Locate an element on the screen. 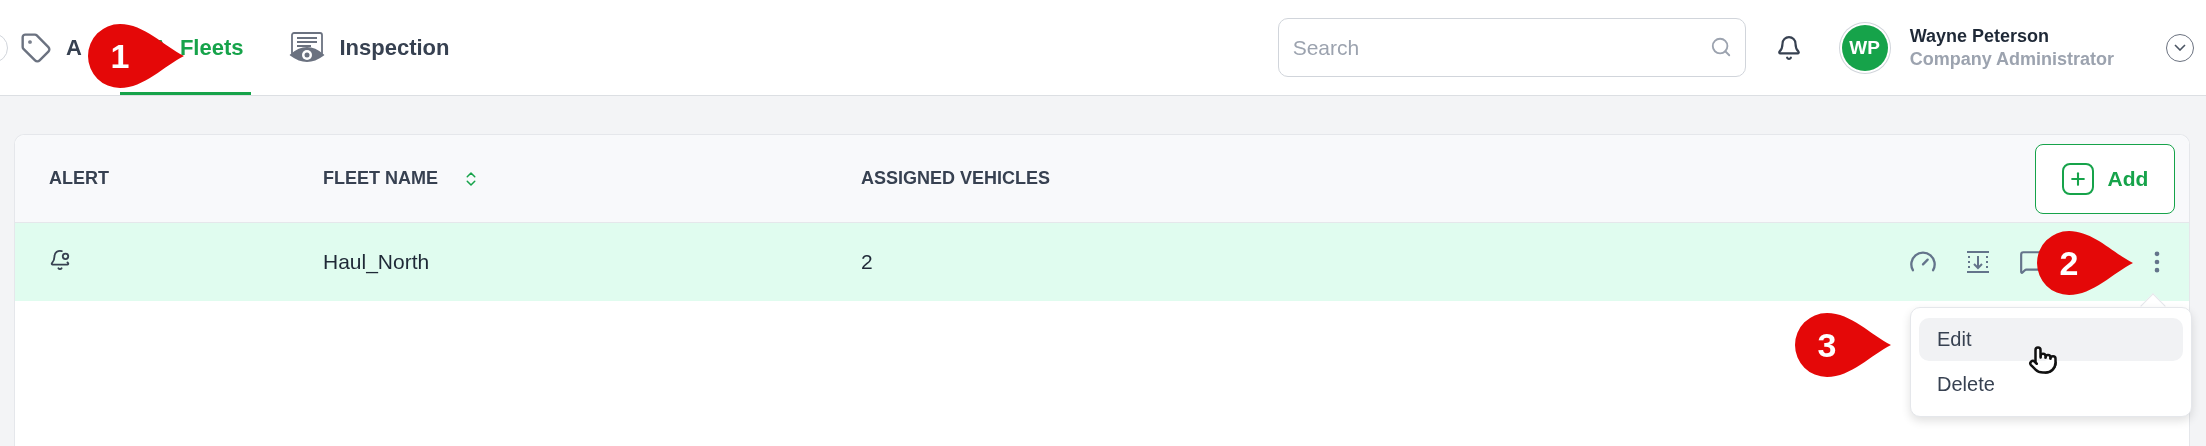  user-name: Wayne Peterson is located at coordinates (1980, 36).